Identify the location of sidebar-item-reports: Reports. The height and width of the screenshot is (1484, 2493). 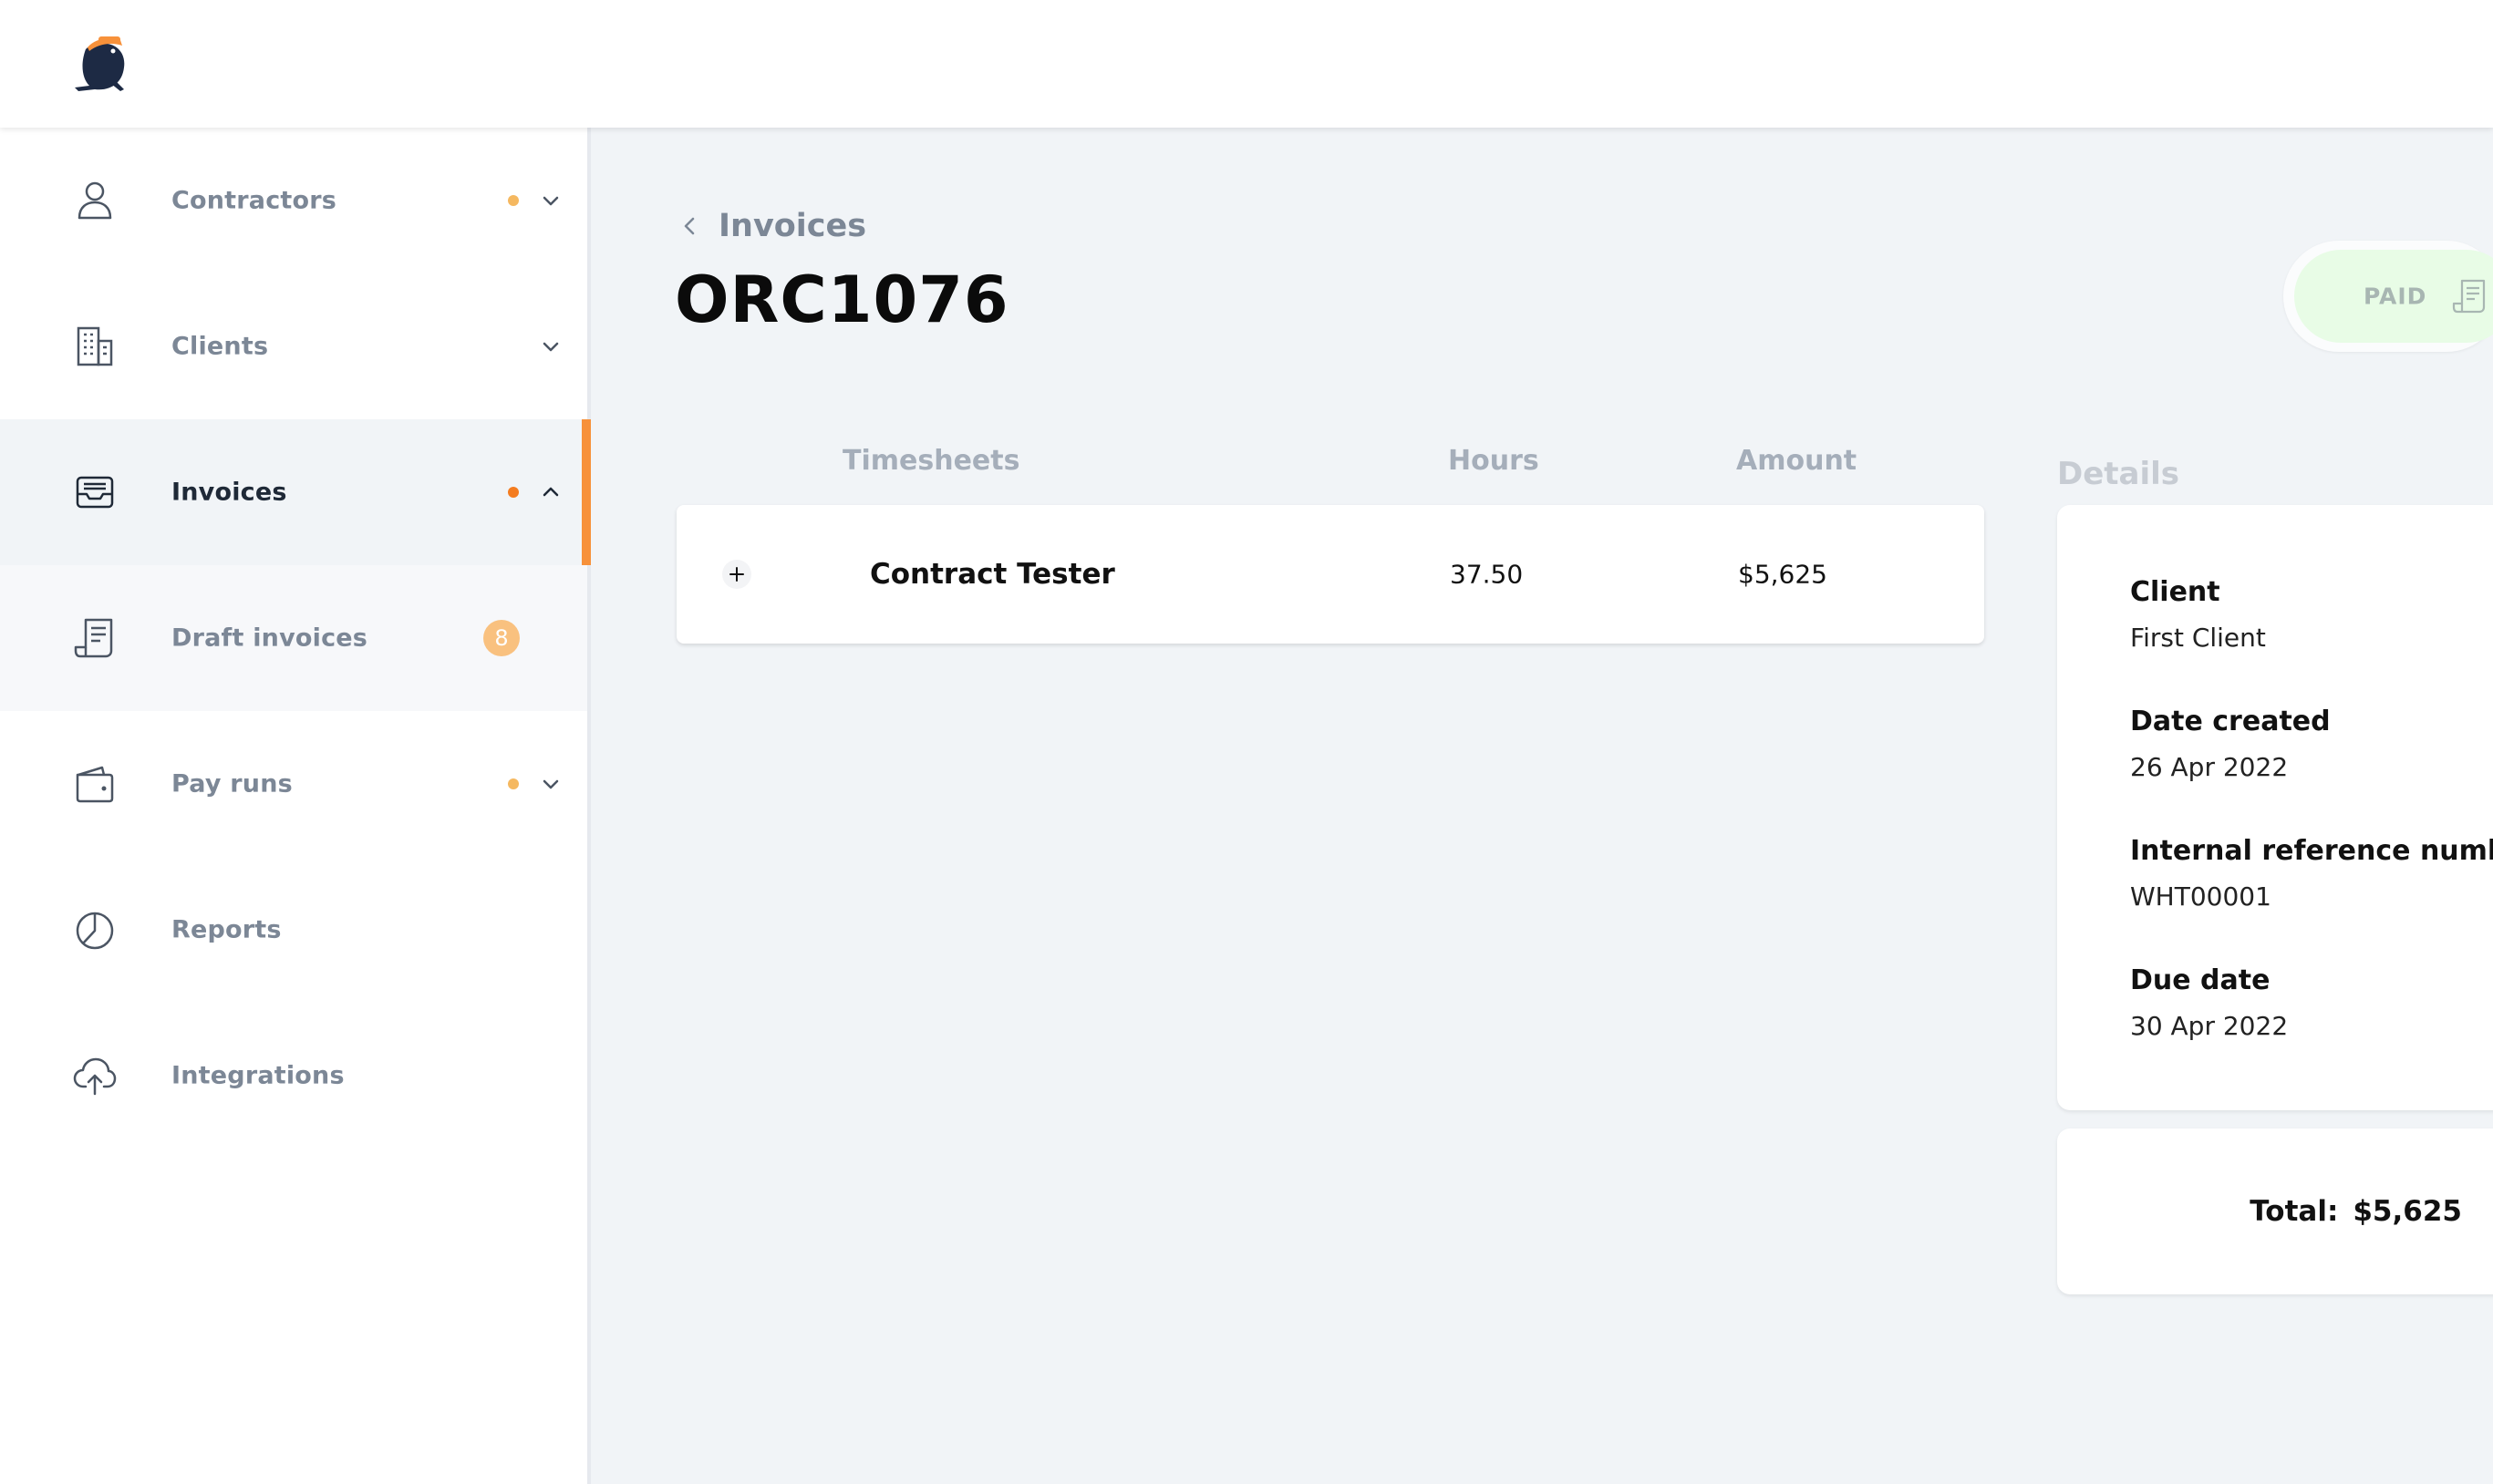
(293, 930).